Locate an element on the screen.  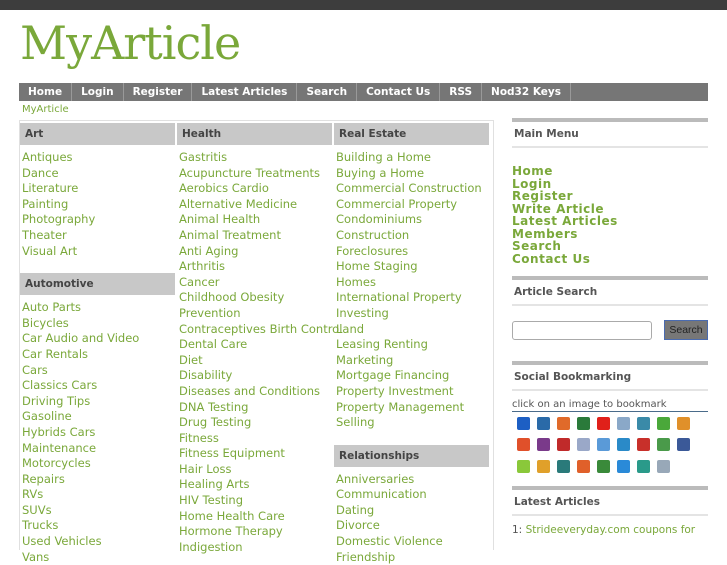
category-link: Literature is located at coordinates (97, 189).